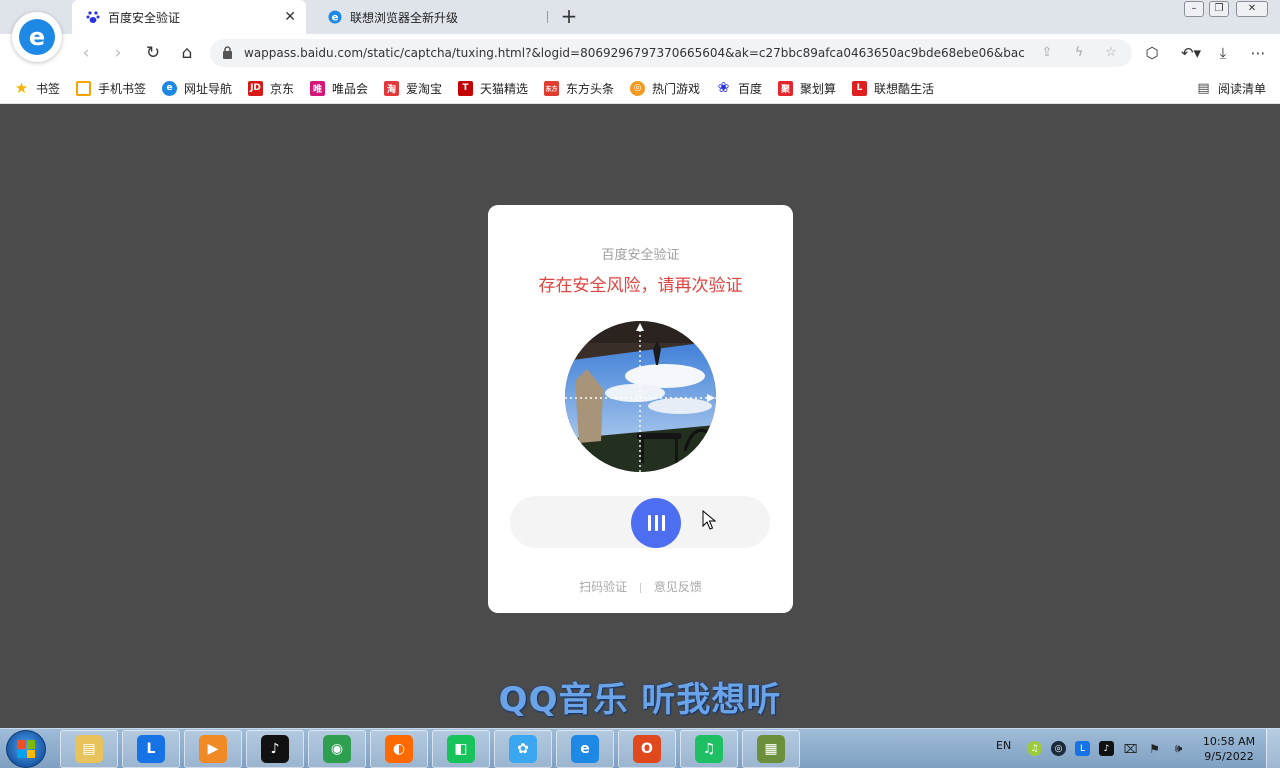 The width and height of the screenshot is (1280, 768). I want to click on lenovo-tray-icon: L, so click(1082, 748).